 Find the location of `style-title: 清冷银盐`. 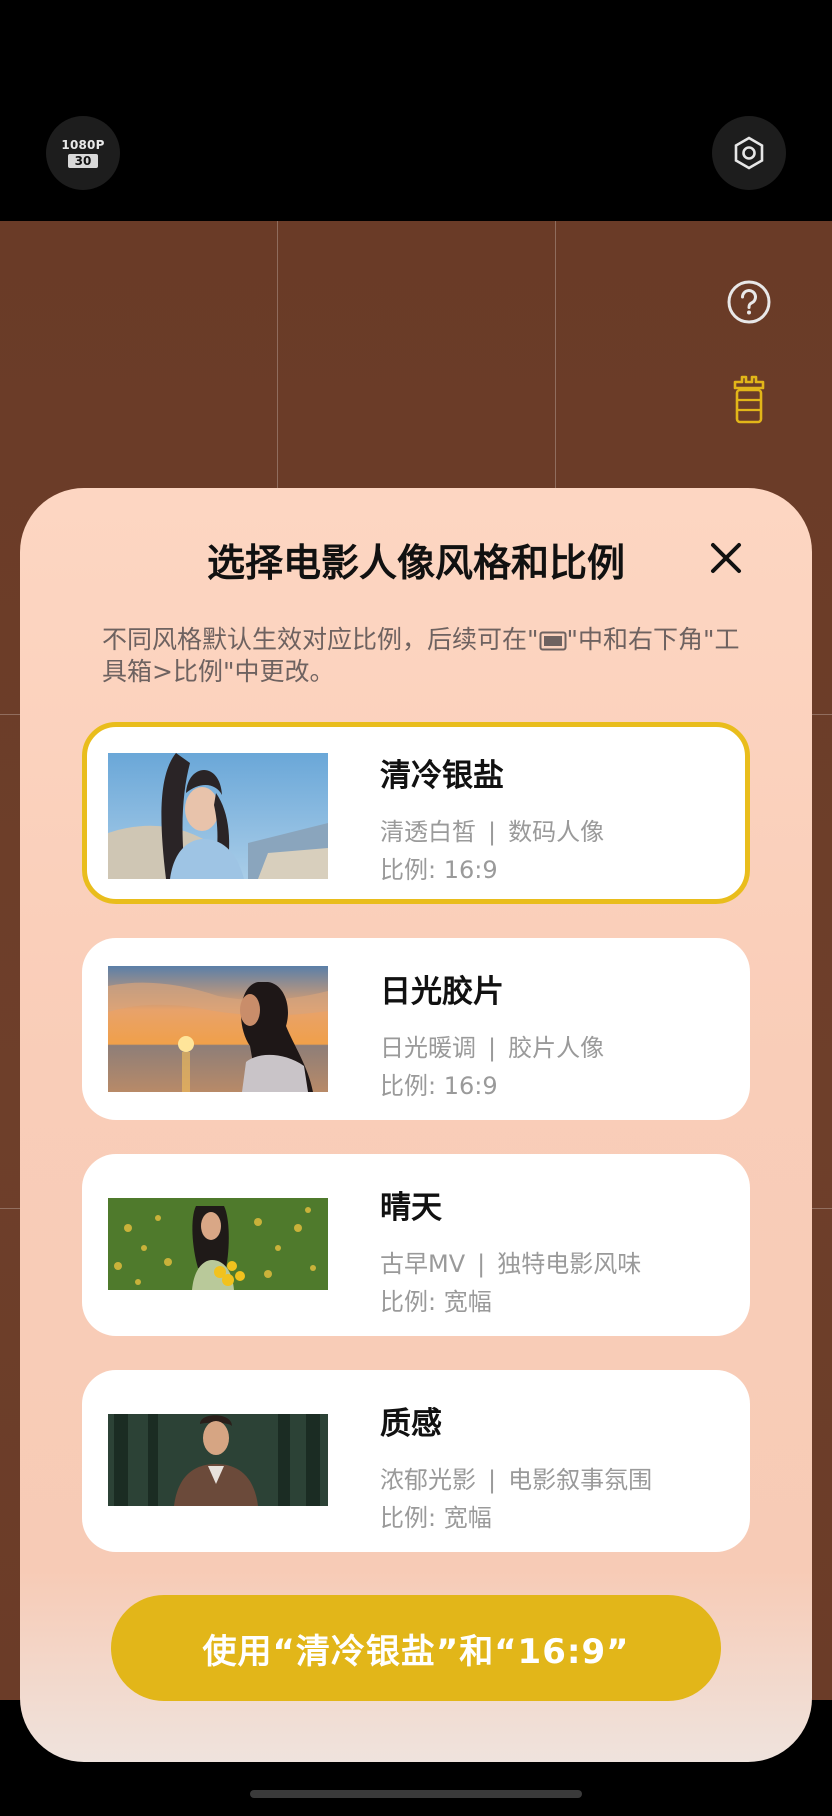

style-title: 清冷银盐 is located at coordinates (442, 776).